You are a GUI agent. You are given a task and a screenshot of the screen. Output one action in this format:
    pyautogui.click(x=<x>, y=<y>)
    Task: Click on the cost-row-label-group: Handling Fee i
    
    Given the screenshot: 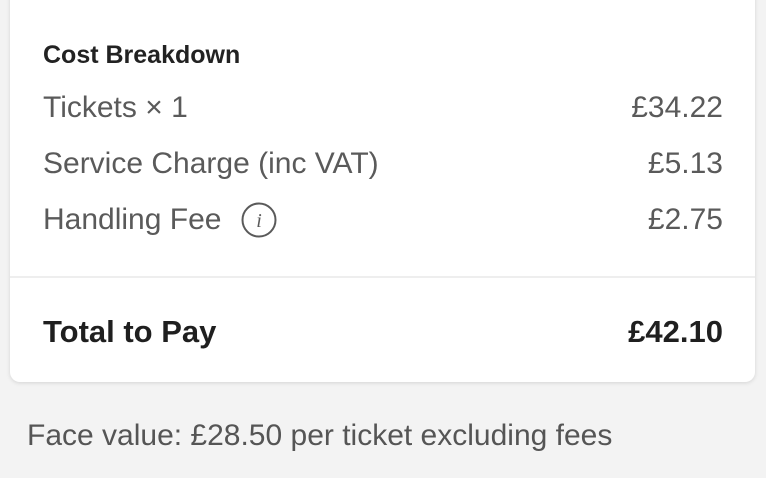 What is the action you would take?
    pyautogui.click(x=160, y=220)
    